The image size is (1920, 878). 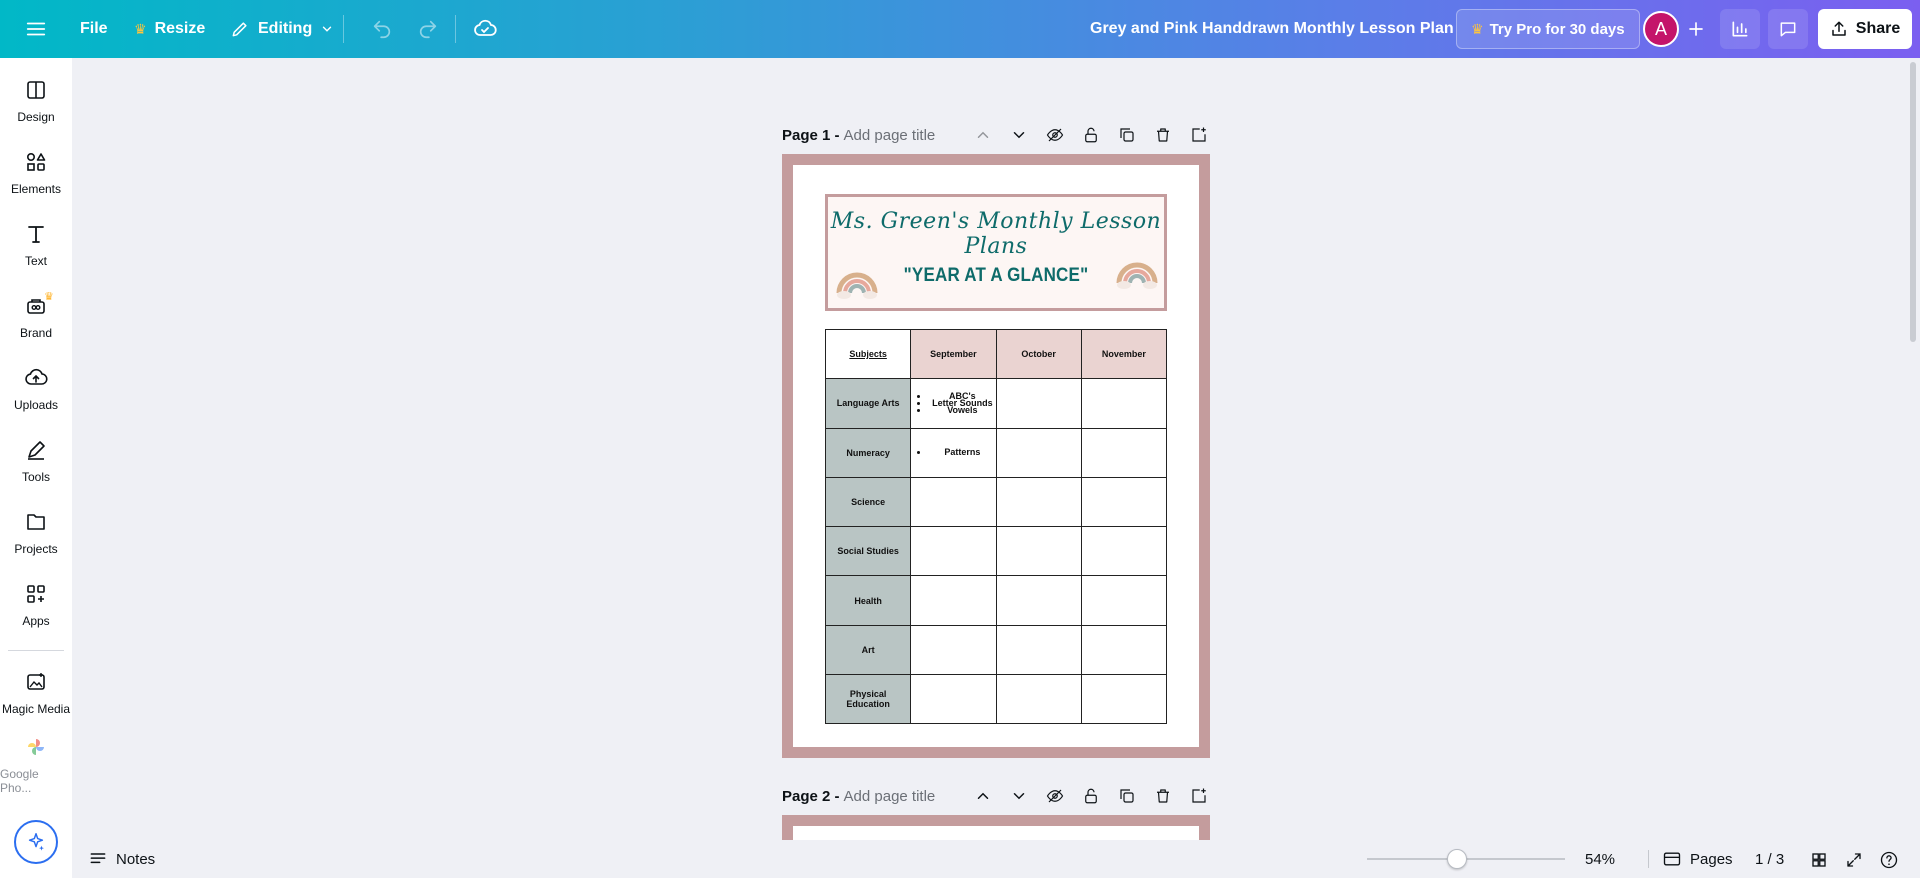 I want to click on help-button, so click(x=1889, y=860).